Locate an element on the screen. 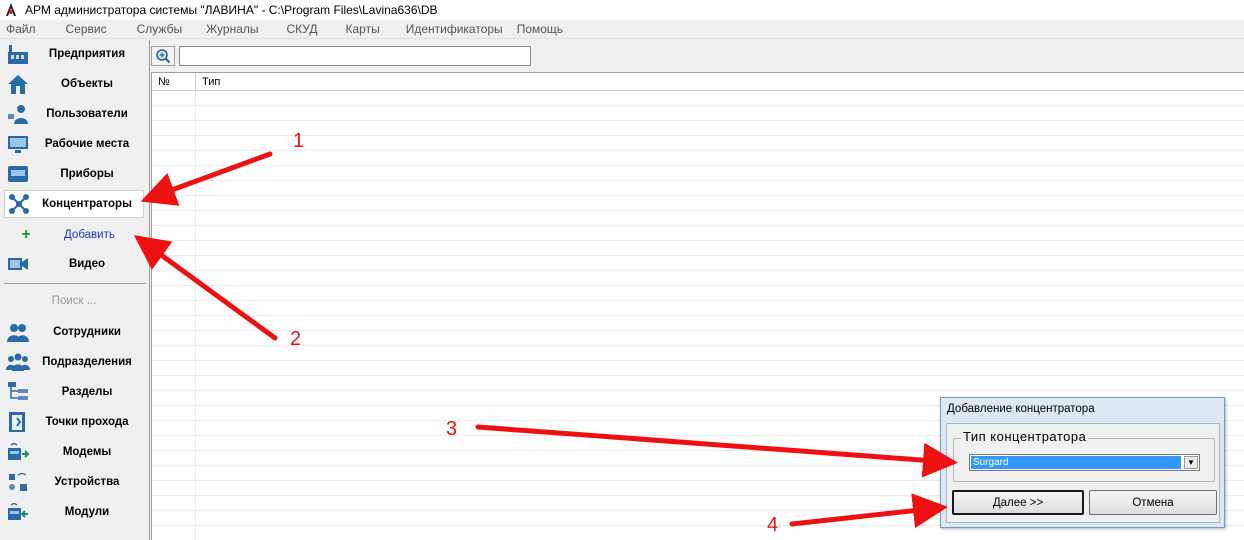  magnifier-icon is located at coordinates (163, 56).